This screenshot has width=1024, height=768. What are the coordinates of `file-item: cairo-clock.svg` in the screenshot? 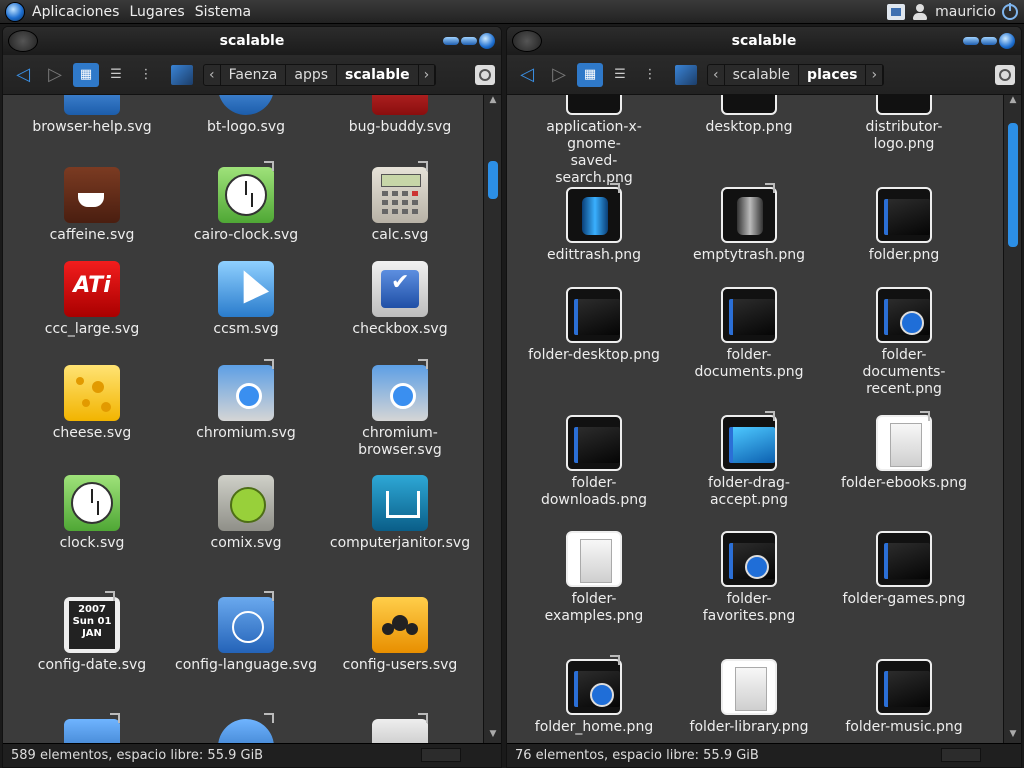 It's located at (246, 202).